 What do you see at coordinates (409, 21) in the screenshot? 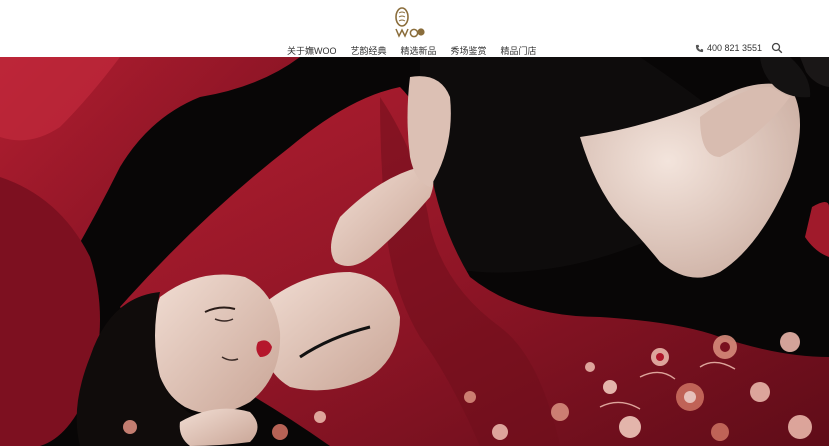
I see `woo-logo-icon` at bounding box center [409, 21].